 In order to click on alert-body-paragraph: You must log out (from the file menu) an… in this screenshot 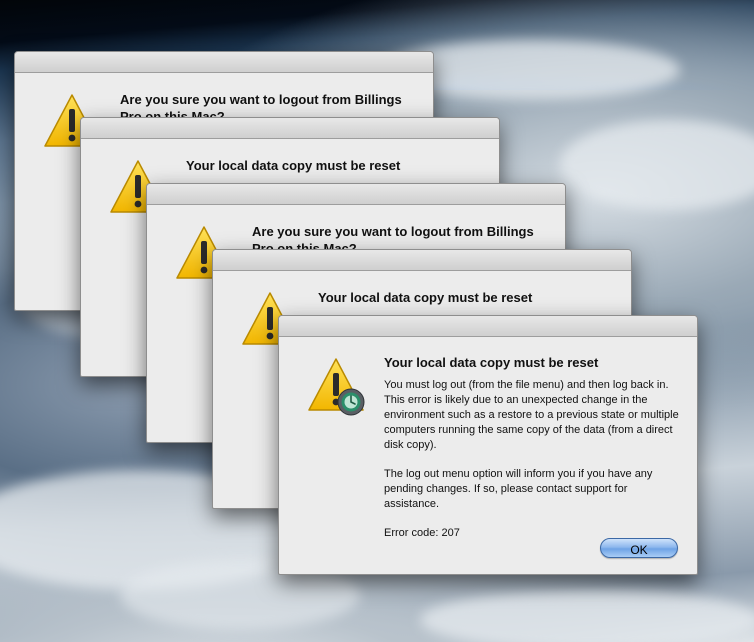, I will do `click(531, 415)`.